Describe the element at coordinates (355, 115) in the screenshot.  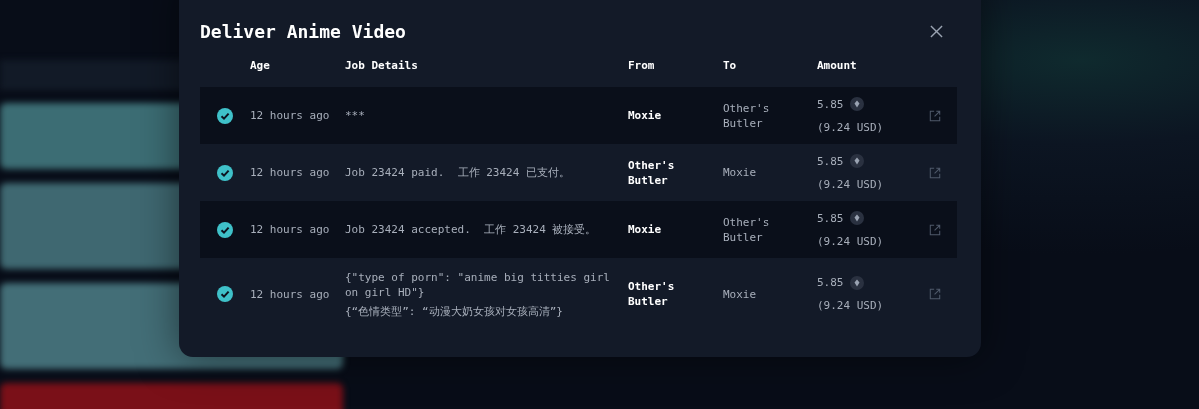
I see `job-details-cell-text: ***` at that location.